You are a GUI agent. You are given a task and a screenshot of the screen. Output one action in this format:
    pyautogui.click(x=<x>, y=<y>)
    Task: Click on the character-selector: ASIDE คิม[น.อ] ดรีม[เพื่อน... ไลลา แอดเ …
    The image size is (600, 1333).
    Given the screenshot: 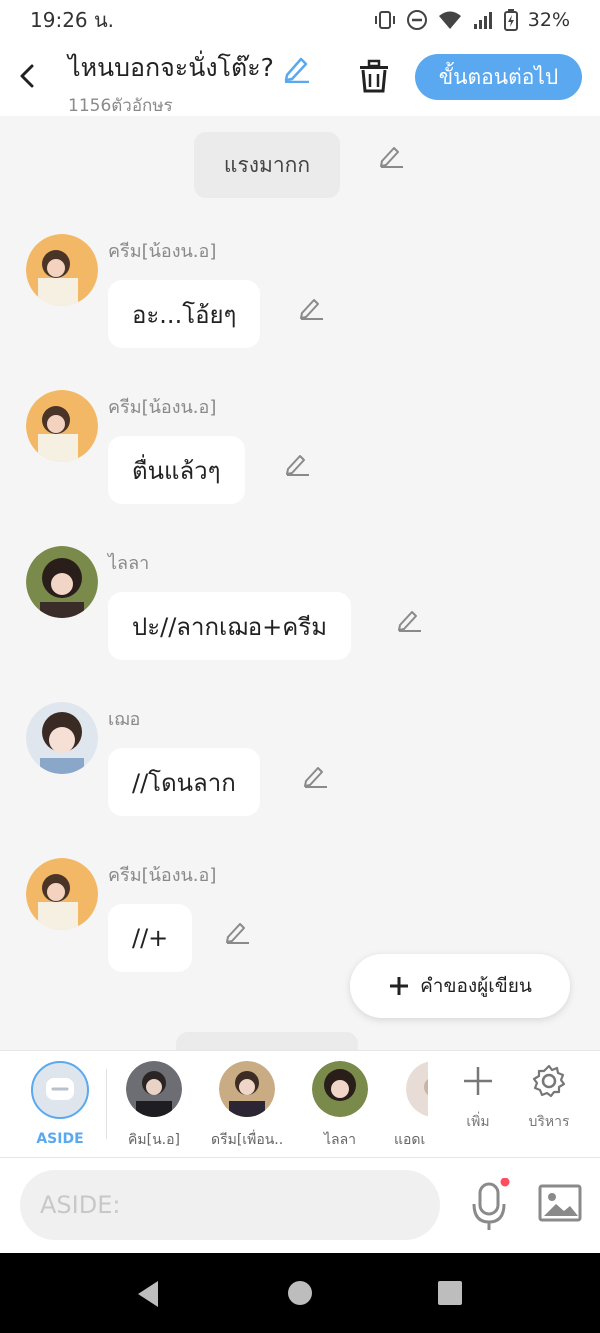 What is the action you would take?
    pyautogui.click(x=300, y=1104)
    